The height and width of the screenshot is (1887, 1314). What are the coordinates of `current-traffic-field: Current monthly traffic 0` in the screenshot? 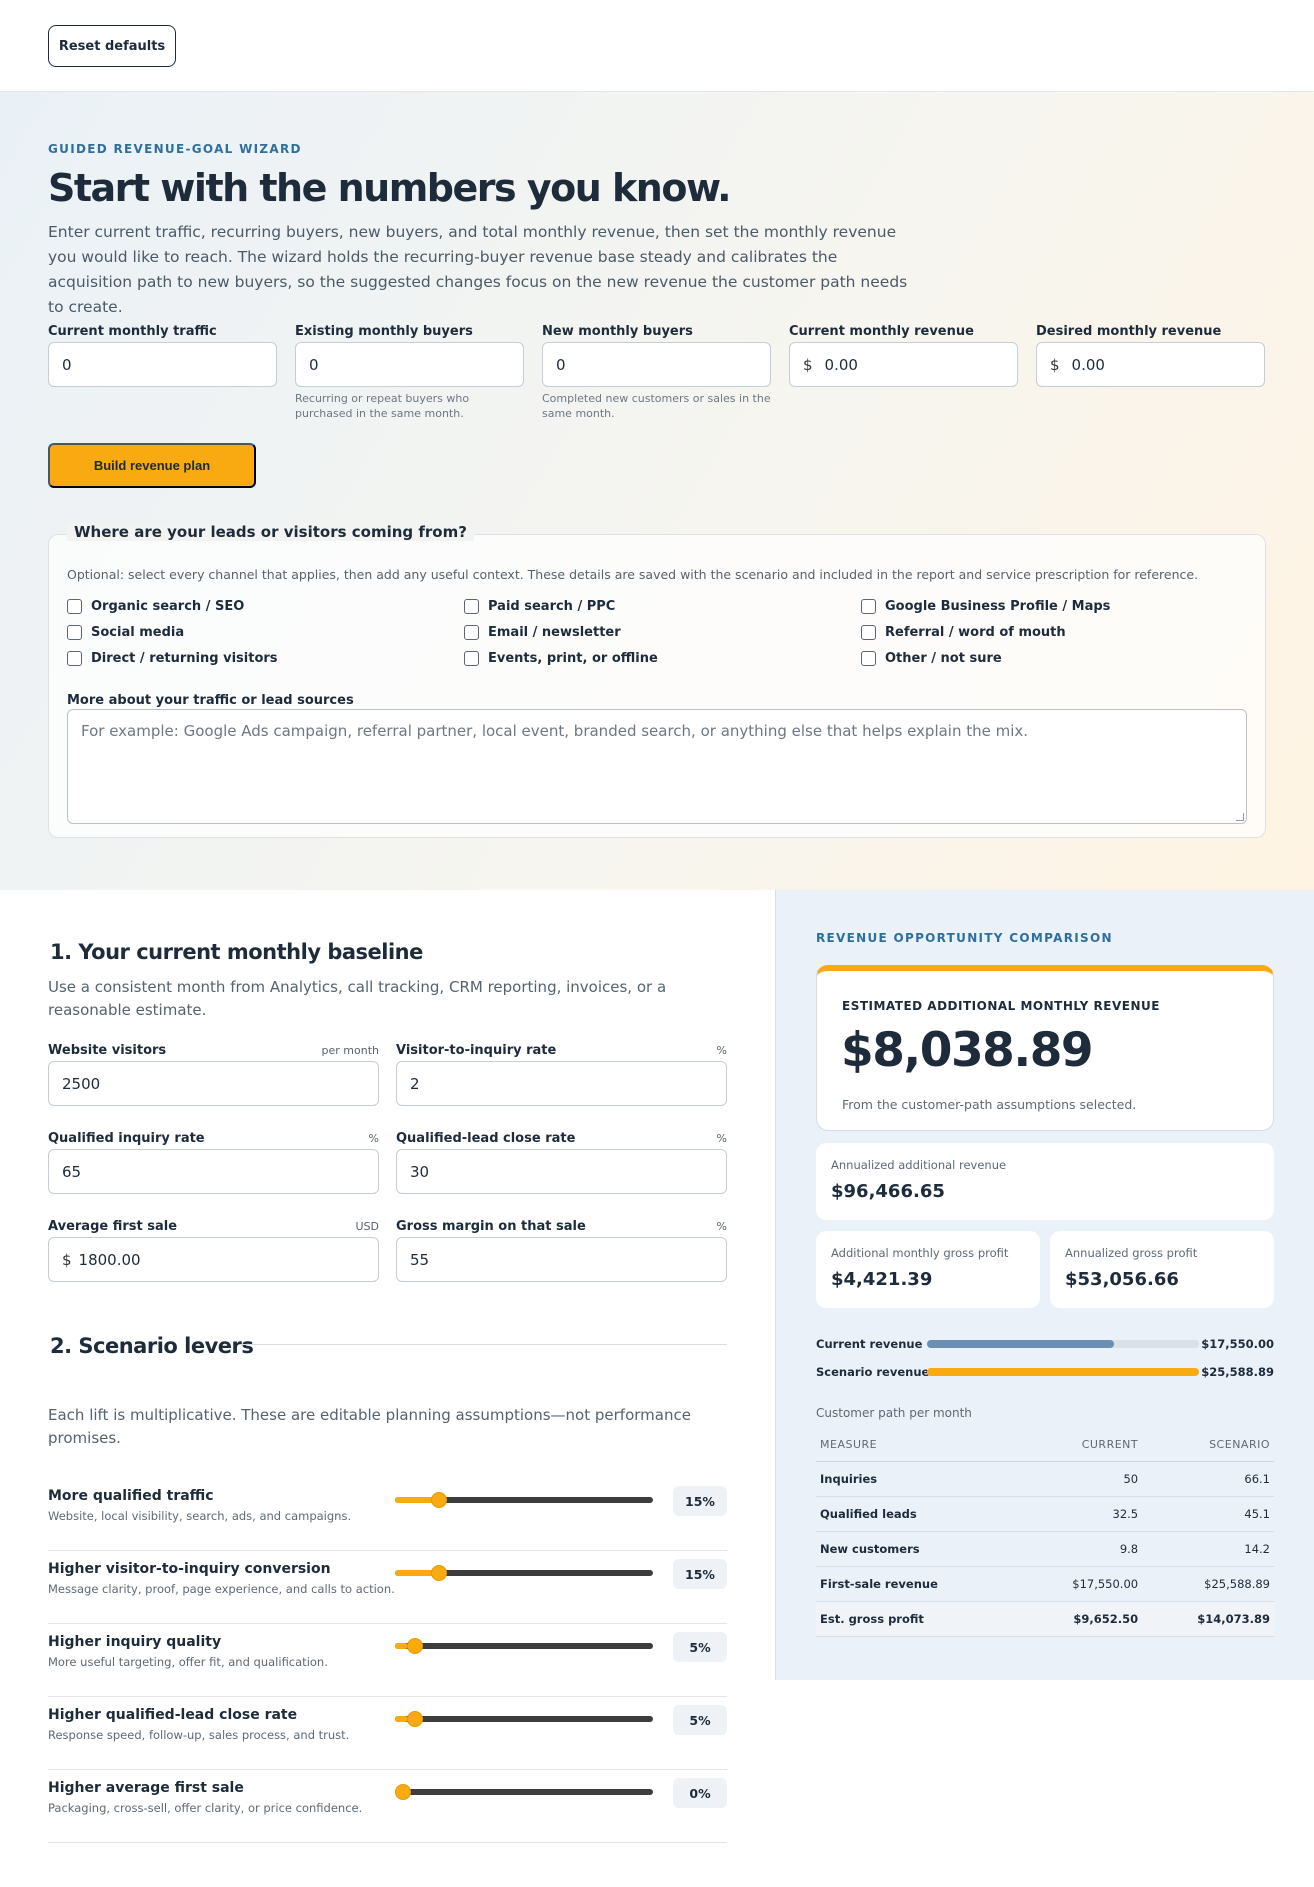 It's located at (162, 355).